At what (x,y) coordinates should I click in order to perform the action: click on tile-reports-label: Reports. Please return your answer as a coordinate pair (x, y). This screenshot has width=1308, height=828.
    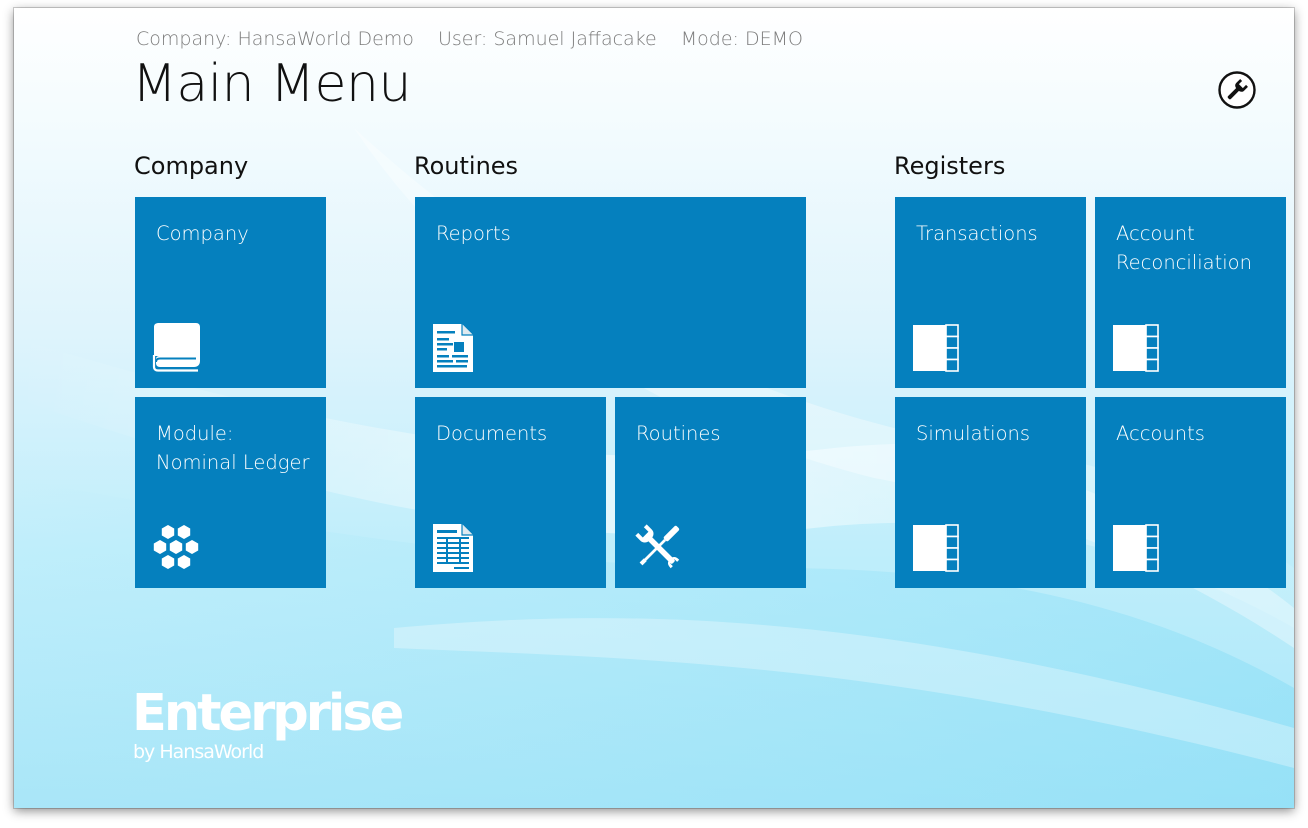
    Looking at the image, I should click on (473, 233).